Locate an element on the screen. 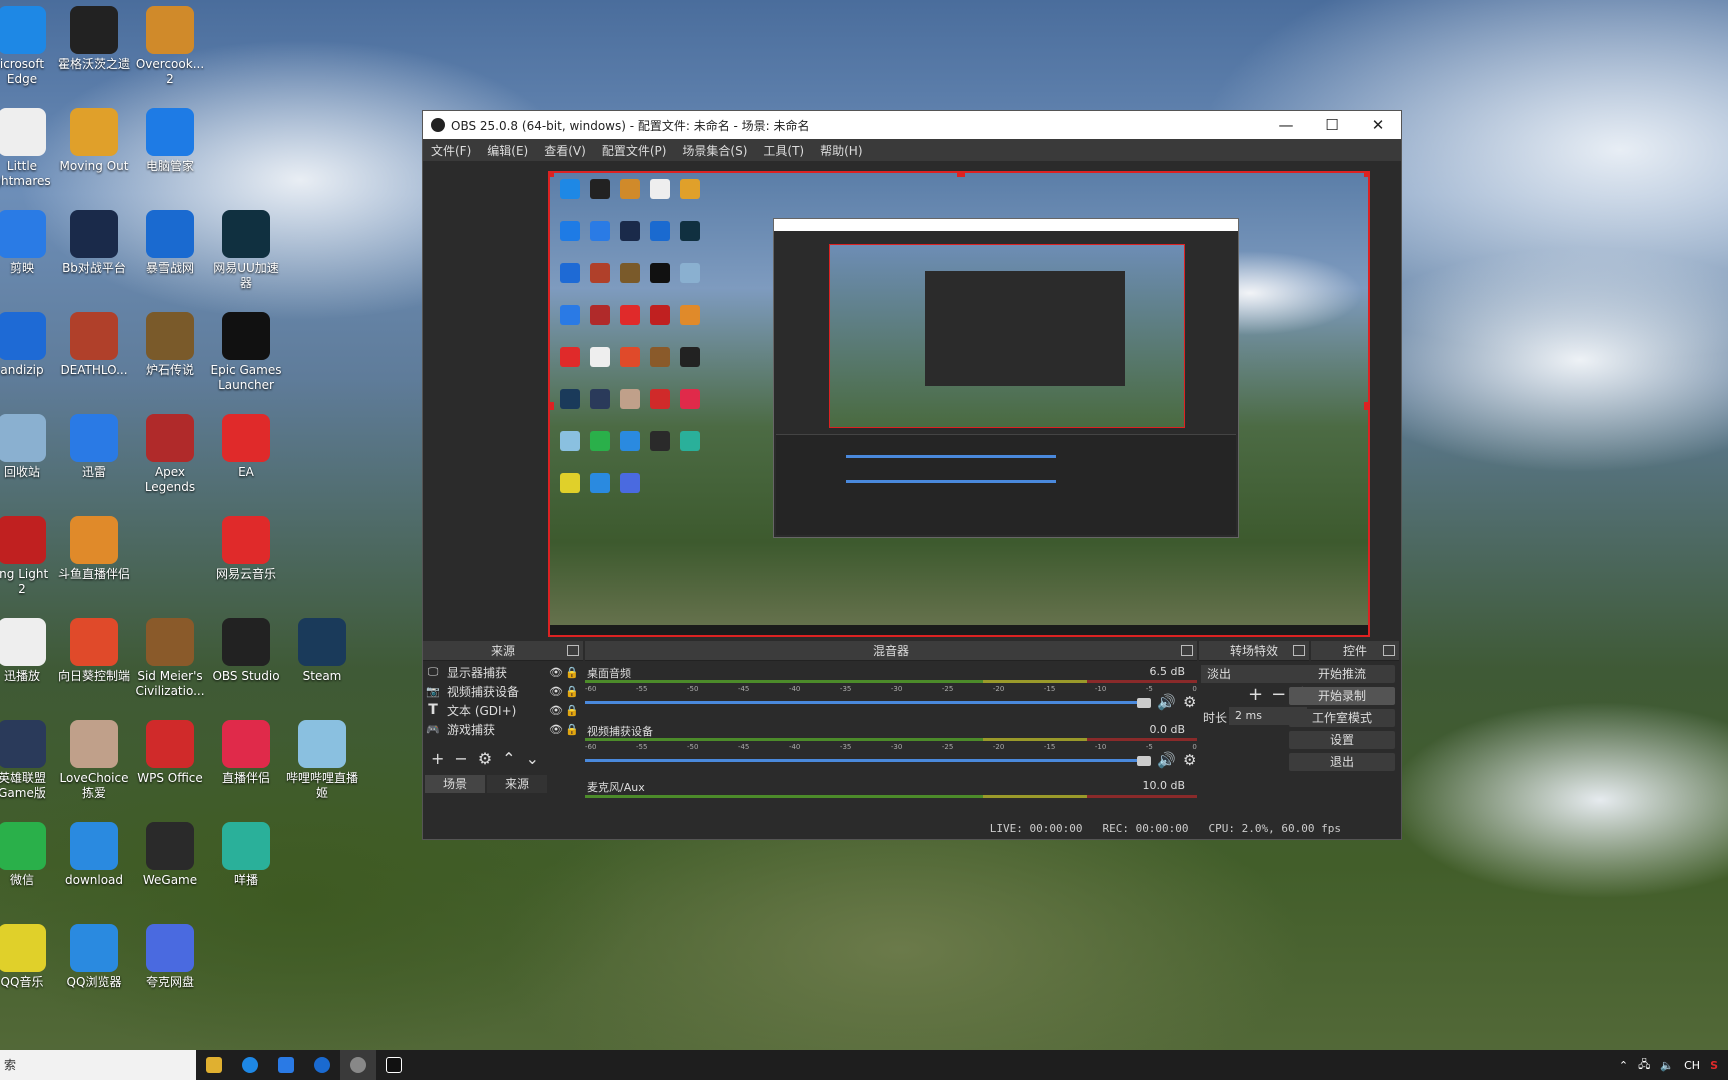  desktop-icon: 向日葵控制端 is located at coordinates (94, 651).